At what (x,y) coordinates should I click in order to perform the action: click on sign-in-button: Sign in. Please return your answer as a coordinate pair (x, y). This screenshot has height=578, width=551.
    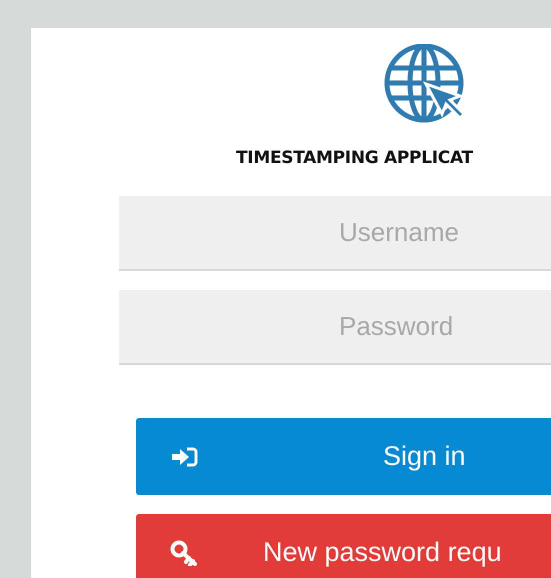
    Looking at the image, I should click on (343, 456).